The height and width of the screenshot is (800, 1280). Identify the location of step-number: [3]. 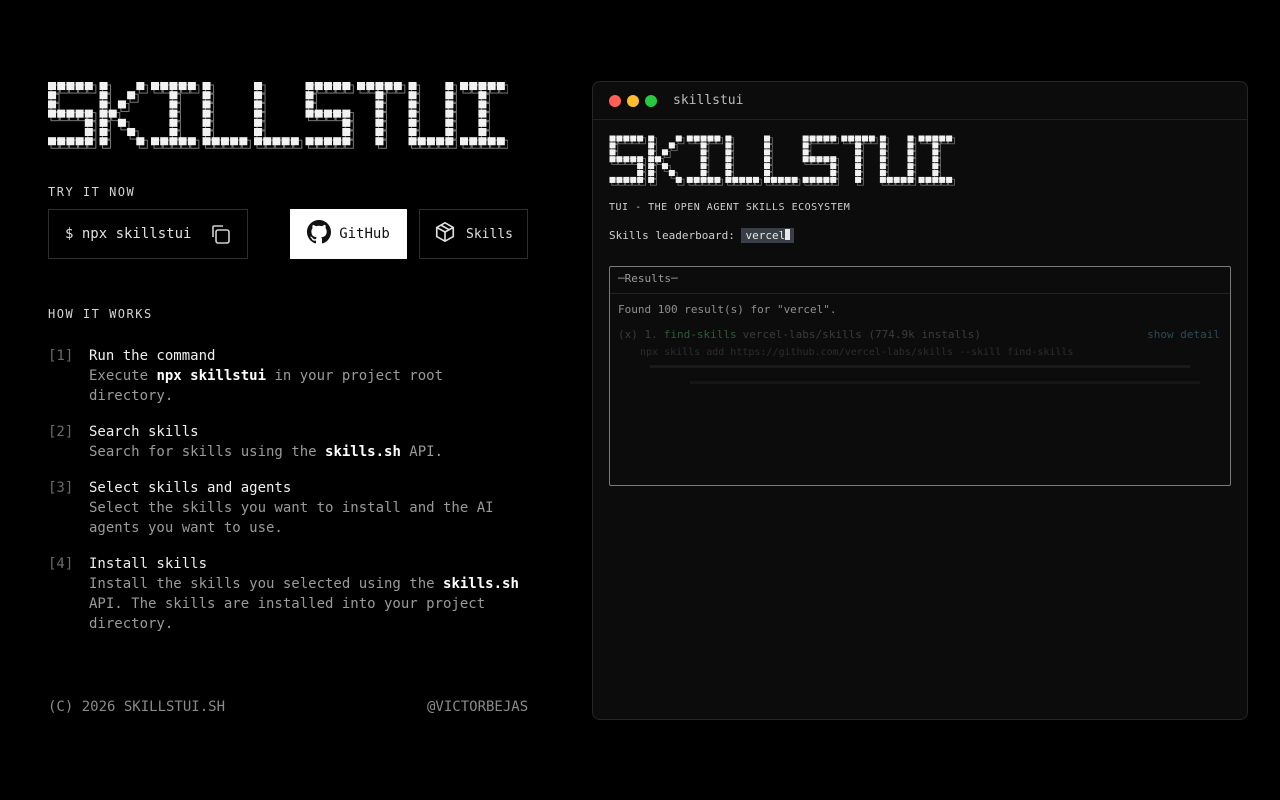
(61, 488).